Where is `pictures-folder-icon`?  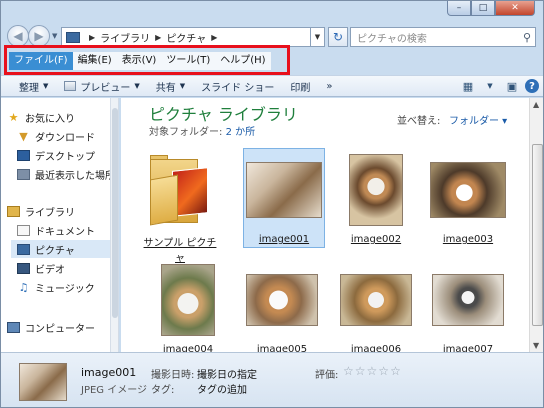 pictures-folder-icon is located at coordinates (73, 37).